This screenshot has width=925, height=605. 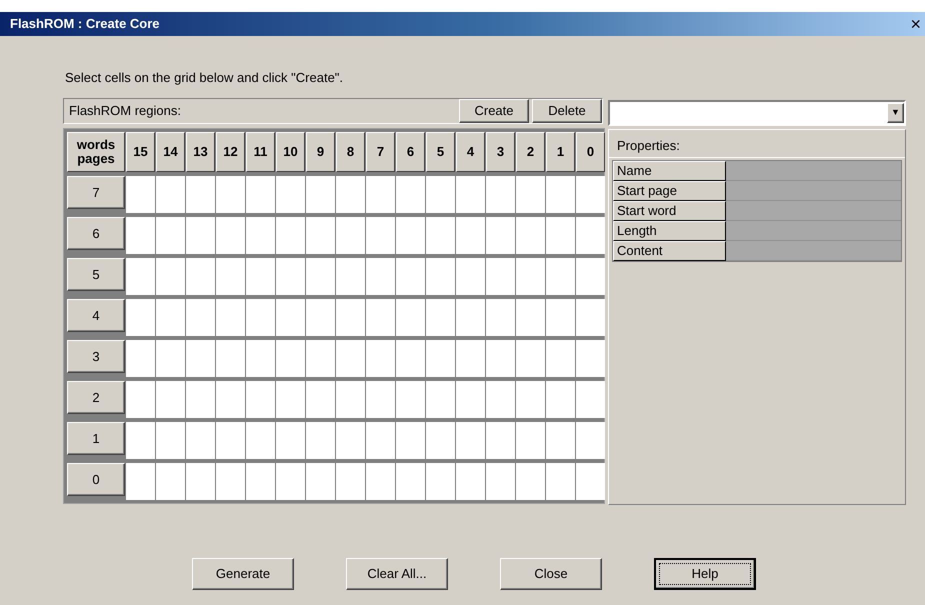 What do you see at coordinates (500, 152) in the screenshot?
I see `word-column-header: 3` at bounding box center [500, 152].